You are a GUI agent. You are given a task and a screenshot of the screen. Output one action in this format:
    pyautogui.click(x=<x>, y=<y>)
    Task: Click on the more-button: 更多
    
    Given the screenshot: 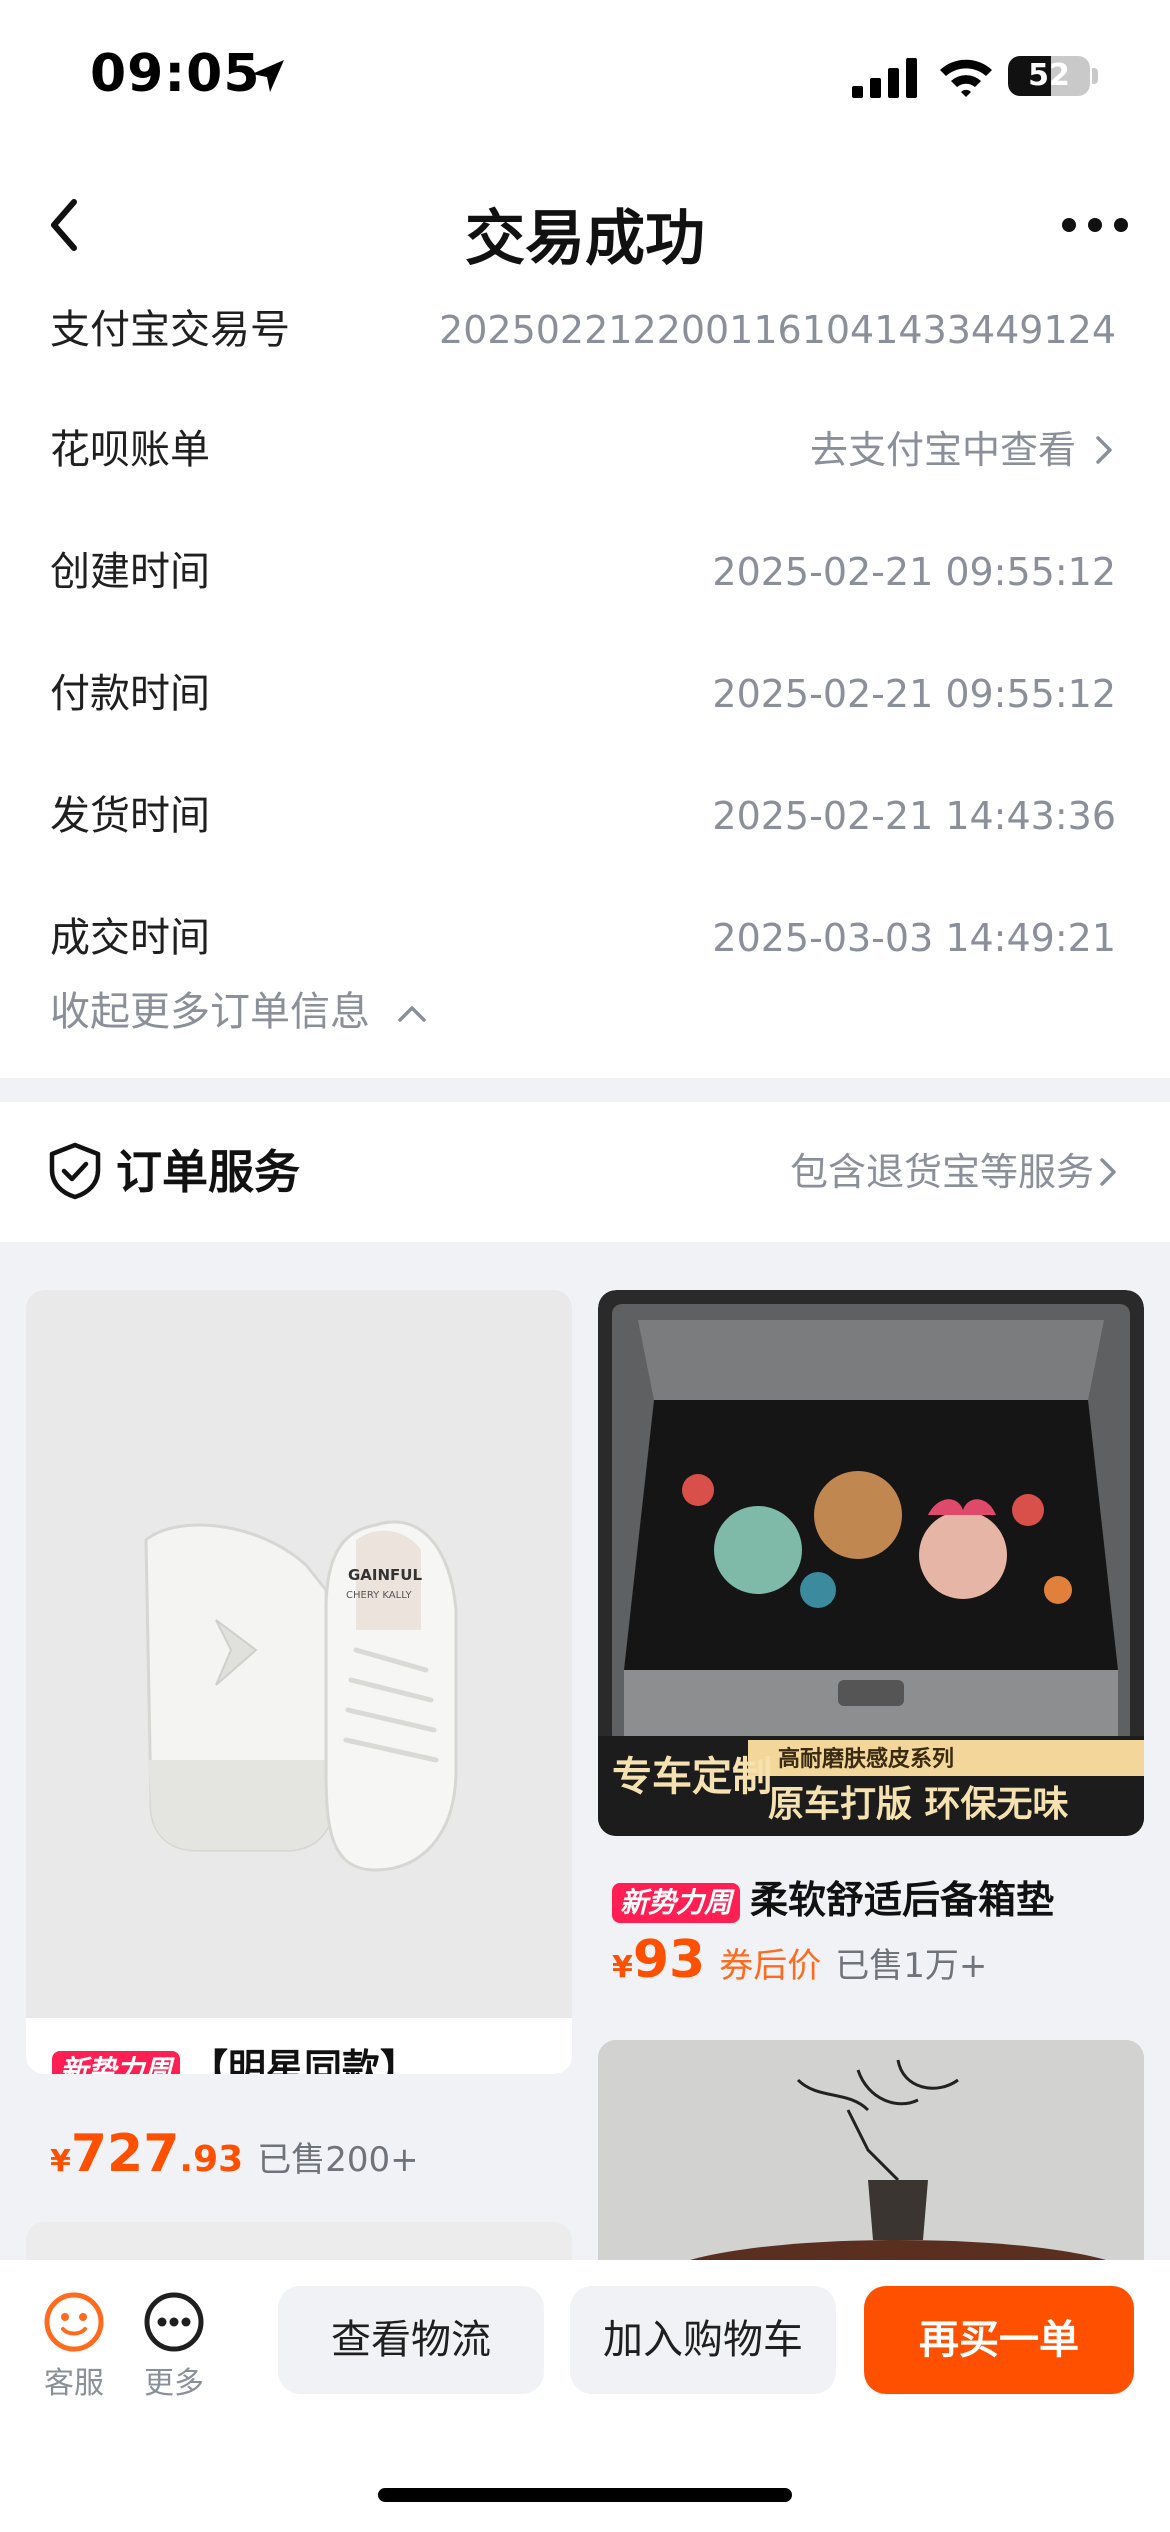 What is the action you would take?
    pyautogui.click(x=174, y=2347)
    